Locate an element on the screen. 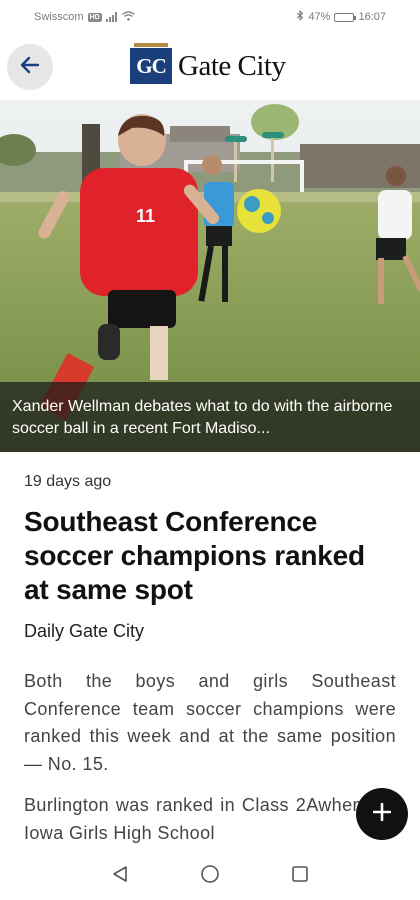 The image size is (420, 900). recents-square-icon is located at coordinates (300, 876).